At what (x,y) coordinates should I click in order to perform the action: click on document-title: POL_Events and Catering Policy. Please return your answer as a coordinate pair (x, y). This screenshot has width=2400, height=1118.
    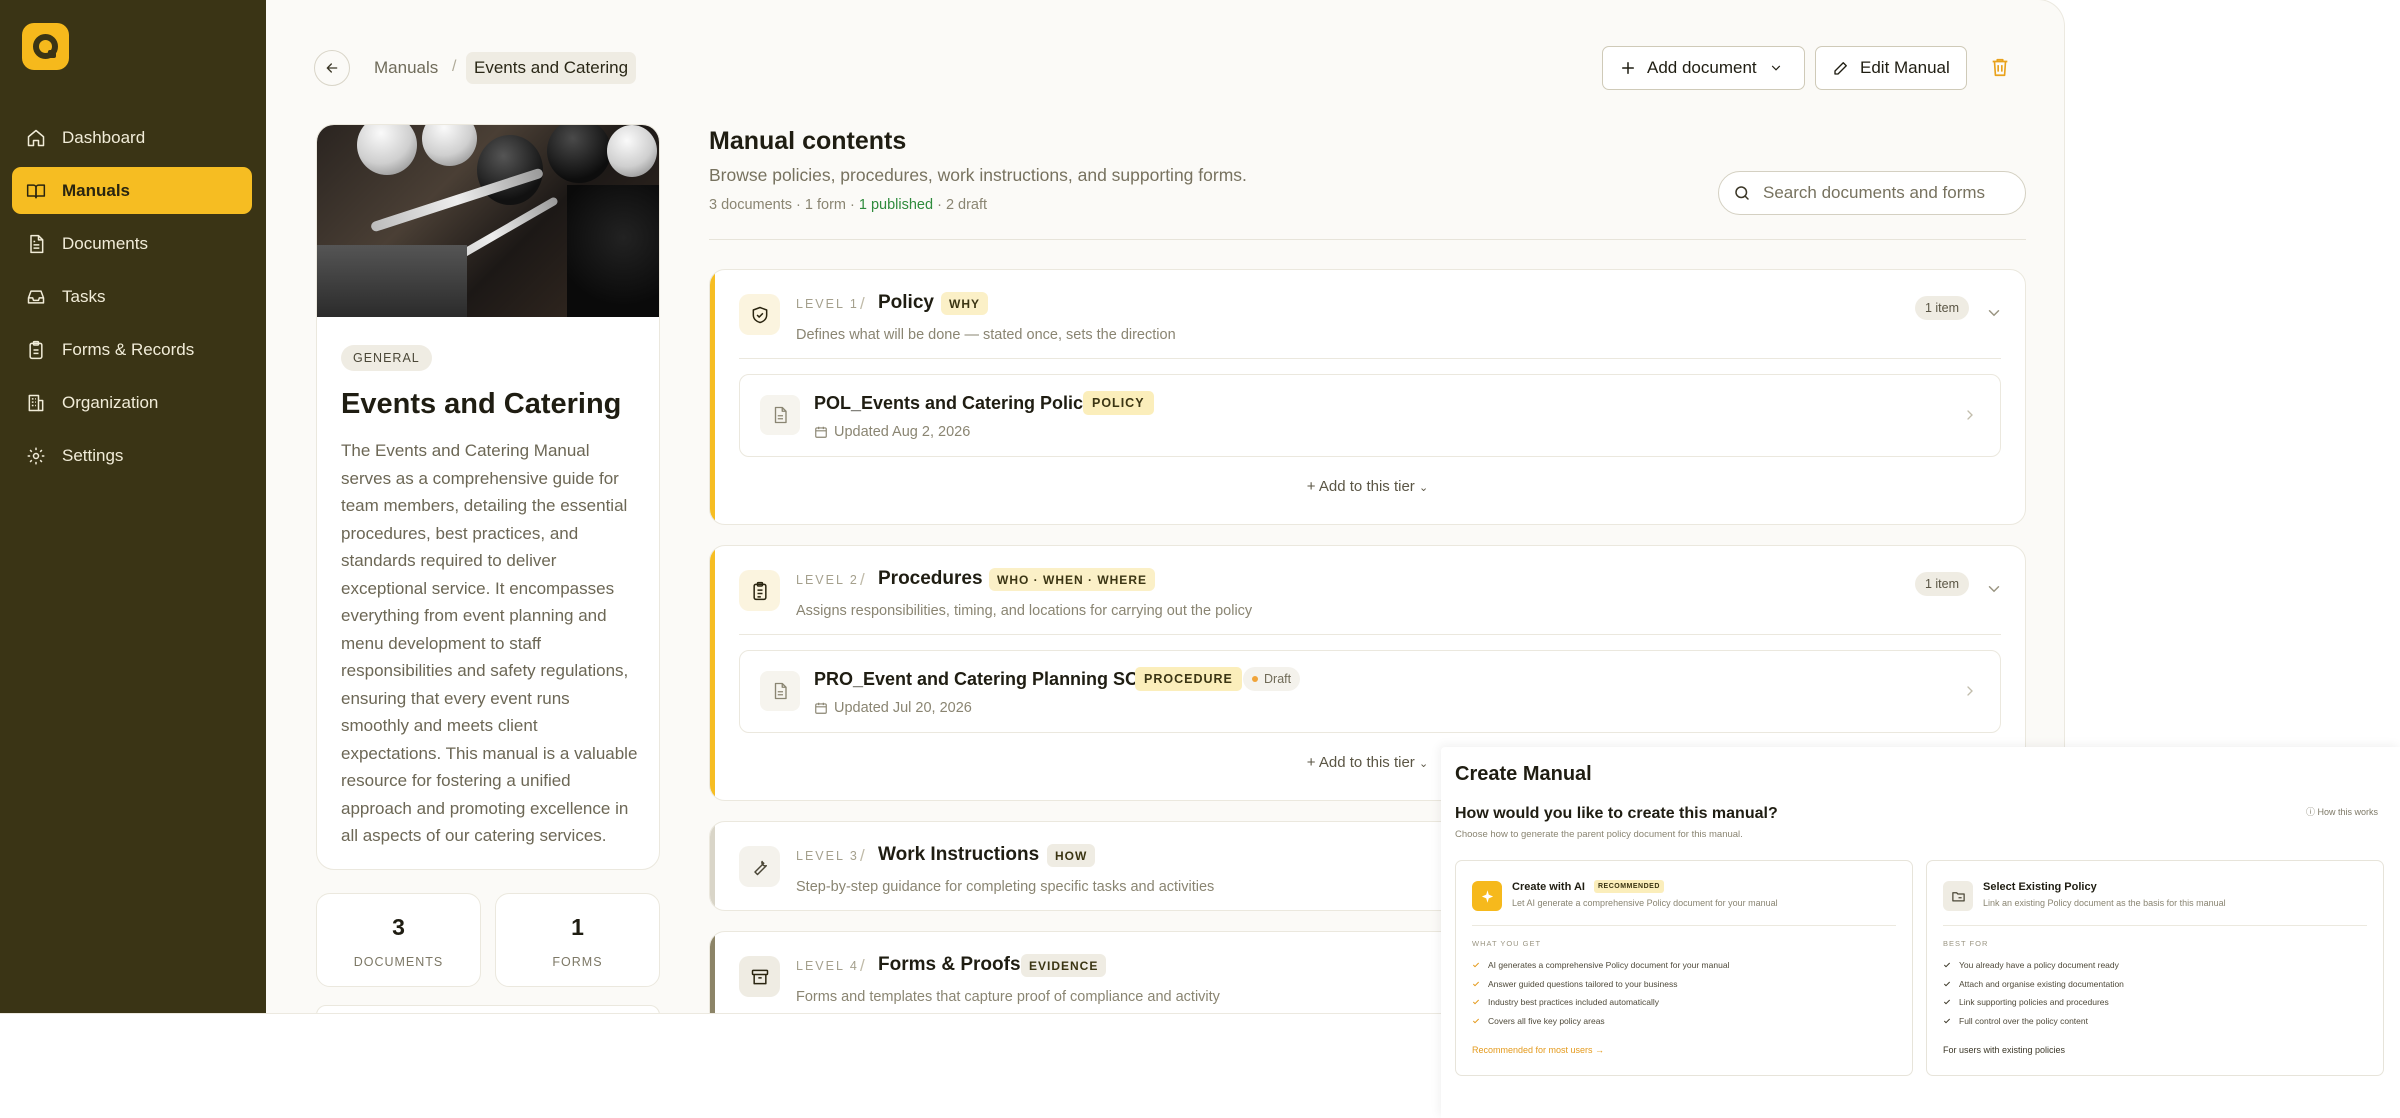
    Looking at the image, I should click on (953, 403).